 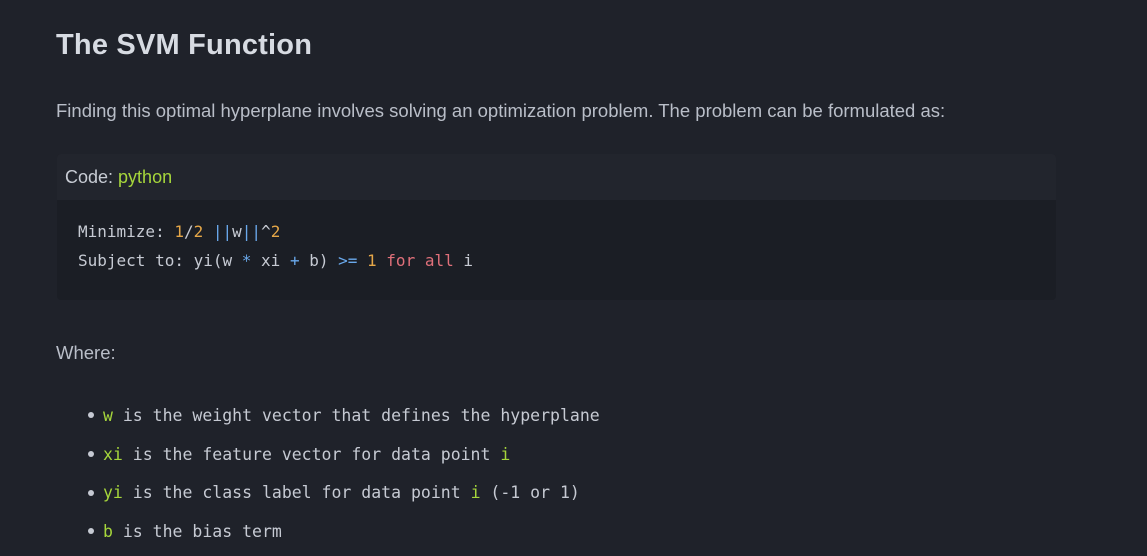 What do you see at coordinates (344, 531) in the screenshot?
I see `list-item: b is the bias term` at bounding box center [344, 531].